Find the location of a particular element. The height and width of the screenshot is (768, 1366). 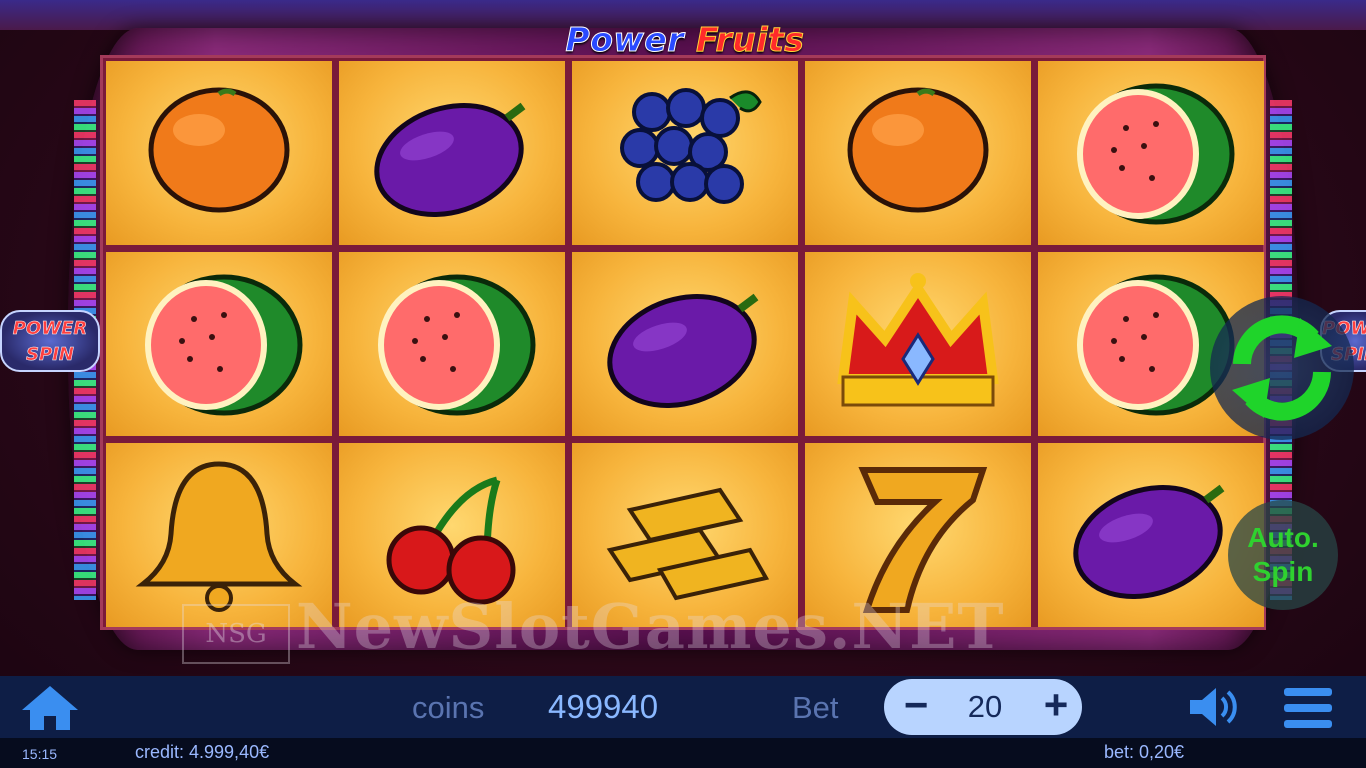

spin-button is located at coordinates (1282, 368).